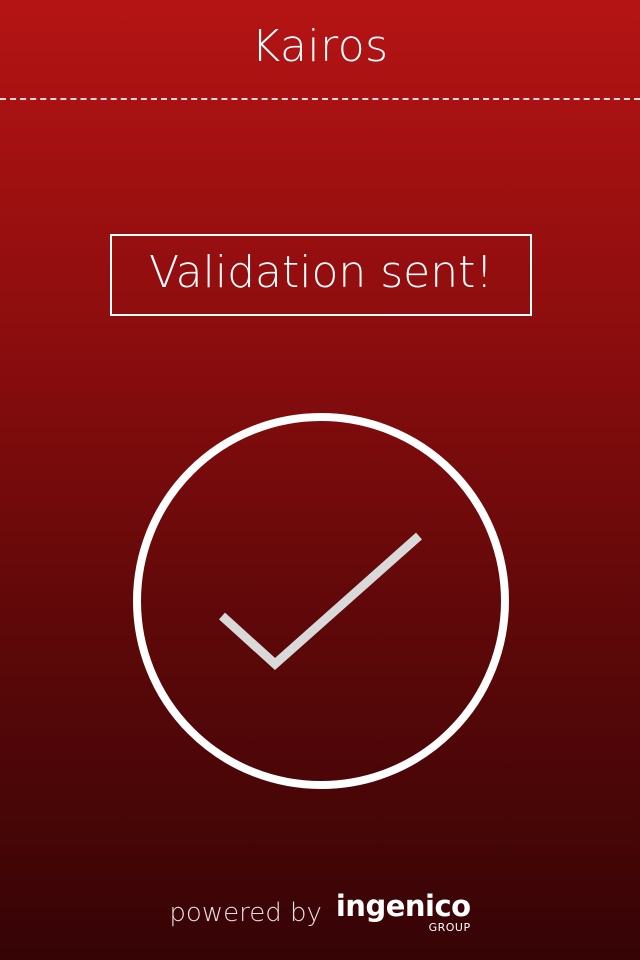 The height and width of the screenshot is (960, 640). I want to click on ingenico-logo: ingenico GROUP, so click(403, 912).